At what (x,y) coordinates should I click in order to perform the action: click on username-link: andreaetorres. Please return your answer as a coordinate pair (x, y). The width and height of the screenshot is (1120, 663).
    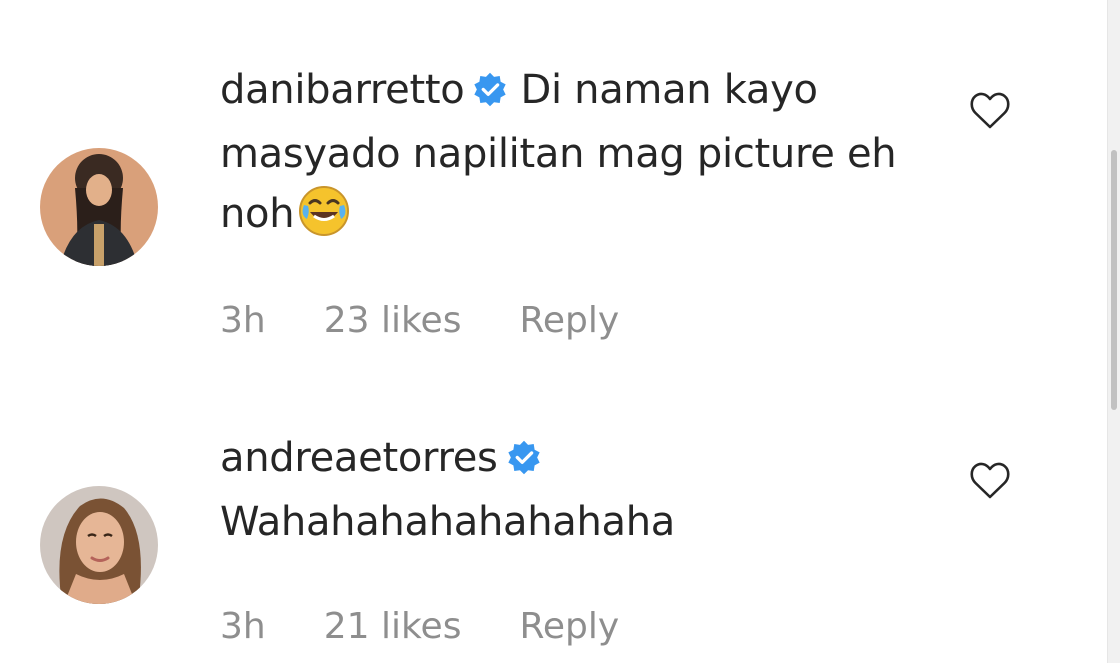
    Looking at the image, I should click on (359, 458).